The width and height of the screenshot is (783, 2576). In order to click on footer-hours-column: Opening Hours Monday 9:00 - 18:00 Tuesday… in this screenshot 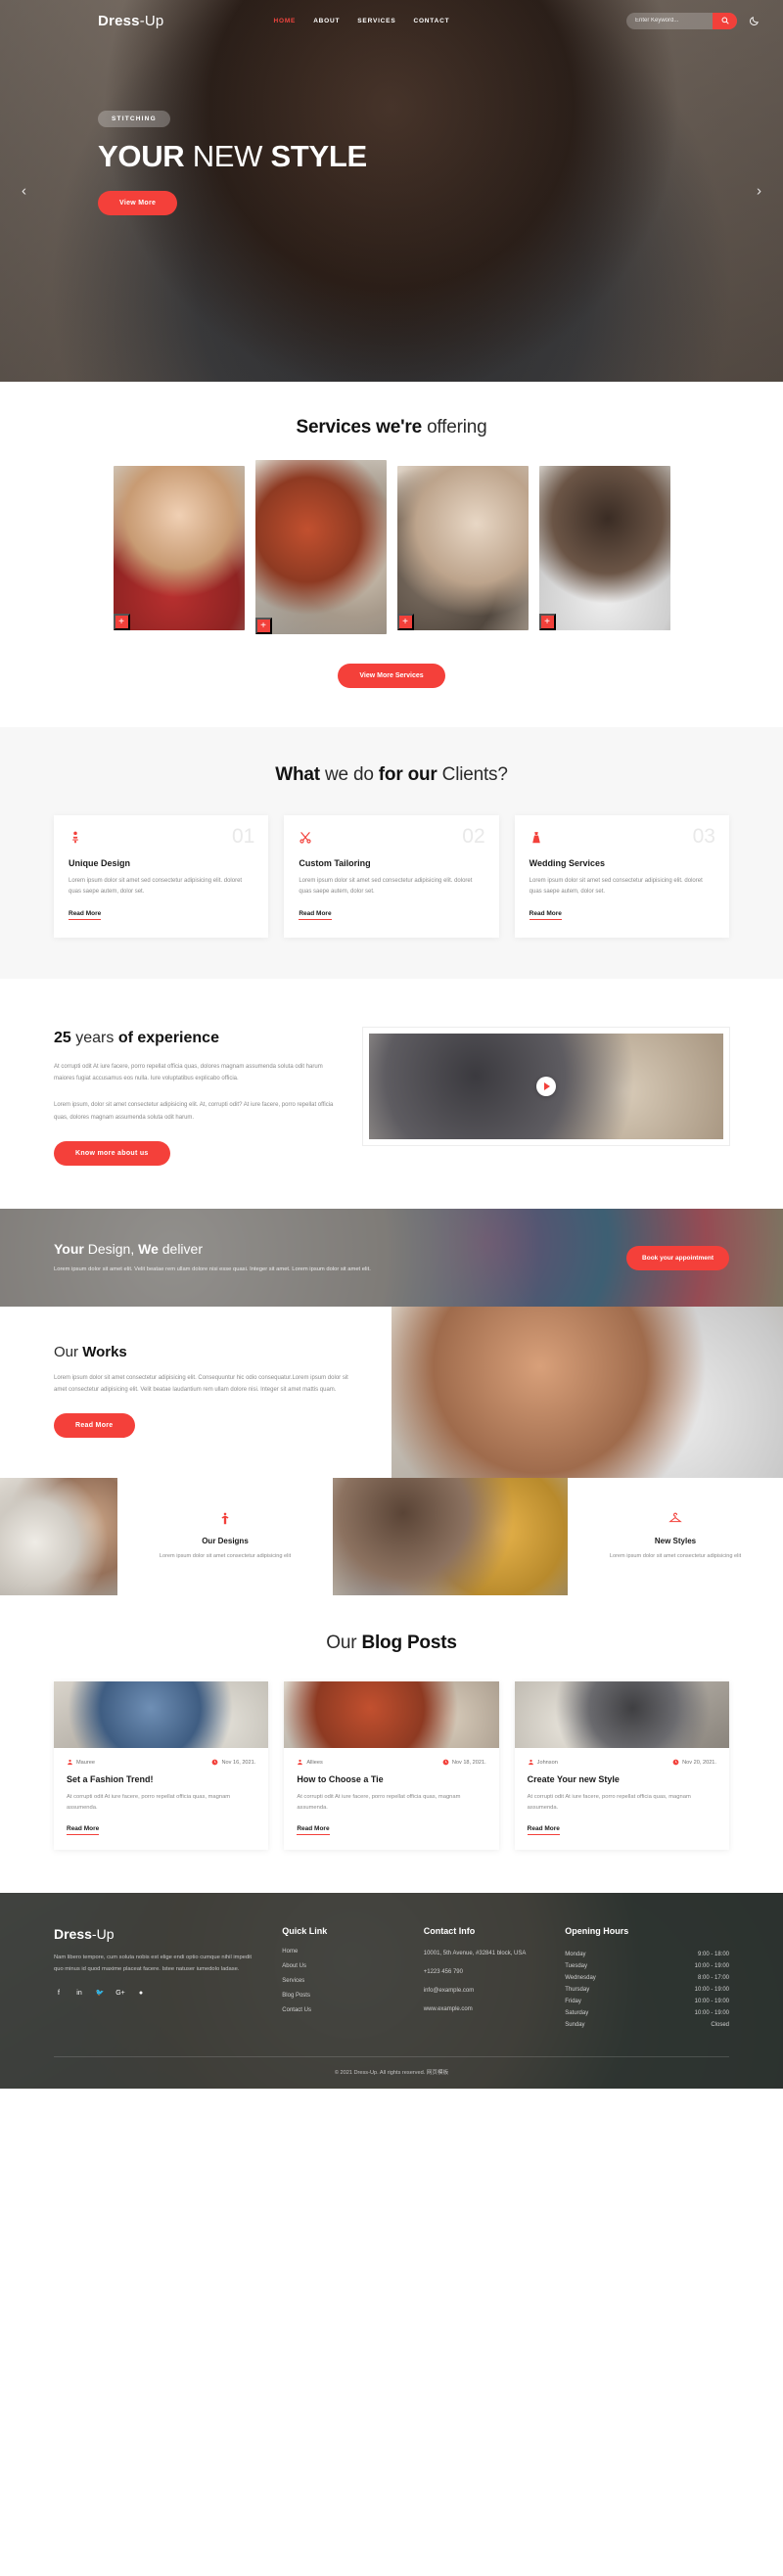, I will do `click(647, 1978)`.